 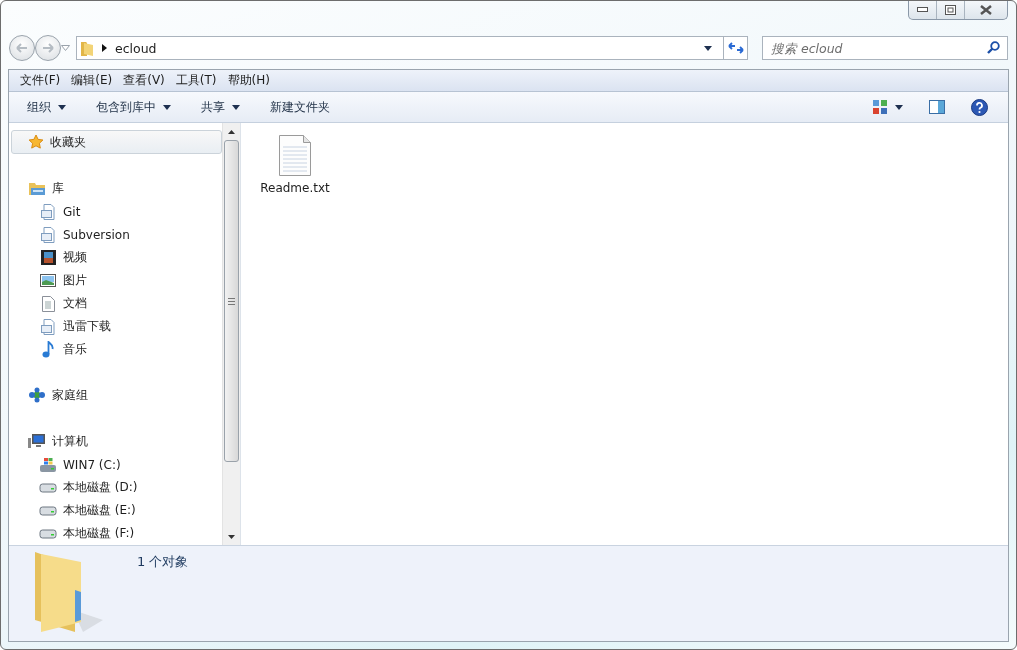 What do you see at coordinates (196, 80) in the screenshot?
I see `menu-item: 工具(T)` at bounding box center [196, 80].